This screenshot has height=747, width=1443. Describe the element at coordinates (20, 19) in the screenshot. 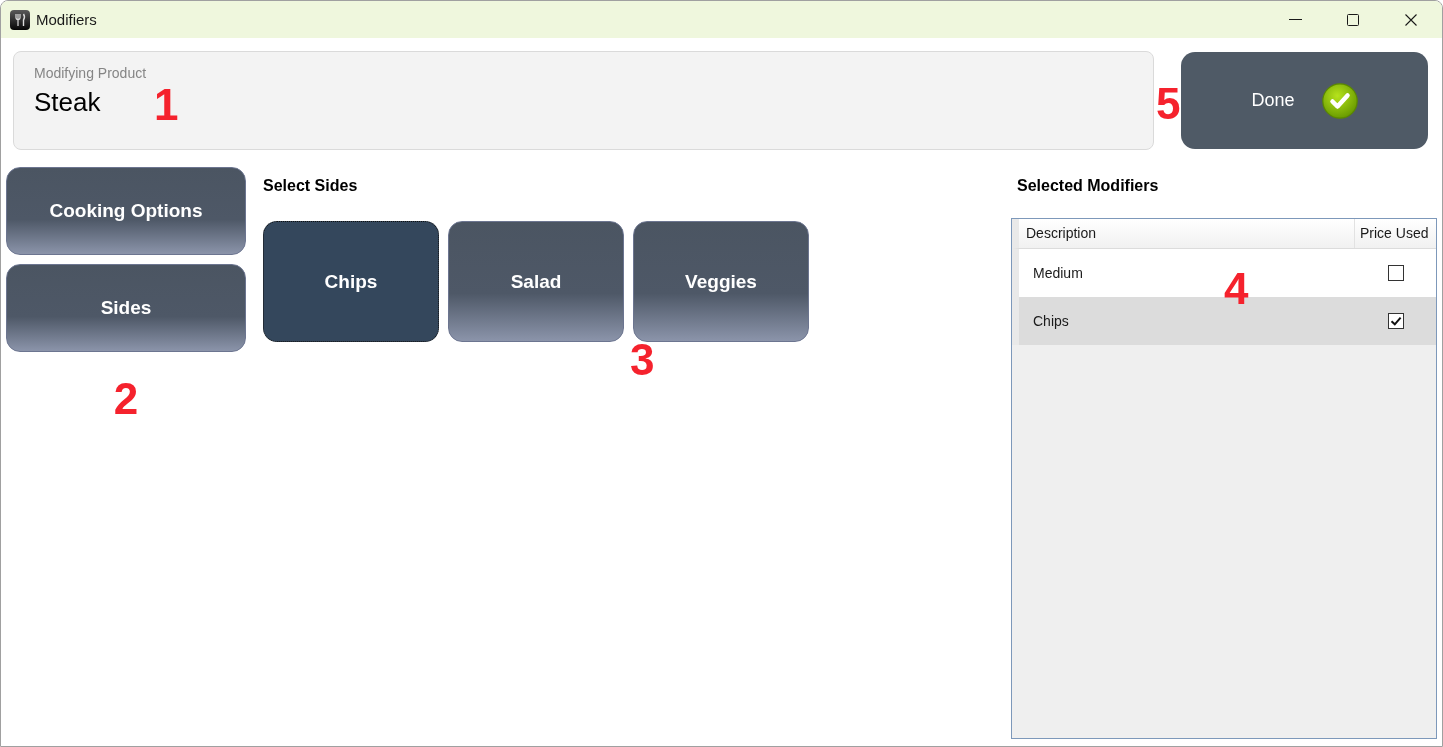

I see `utensils-icon` at that location.